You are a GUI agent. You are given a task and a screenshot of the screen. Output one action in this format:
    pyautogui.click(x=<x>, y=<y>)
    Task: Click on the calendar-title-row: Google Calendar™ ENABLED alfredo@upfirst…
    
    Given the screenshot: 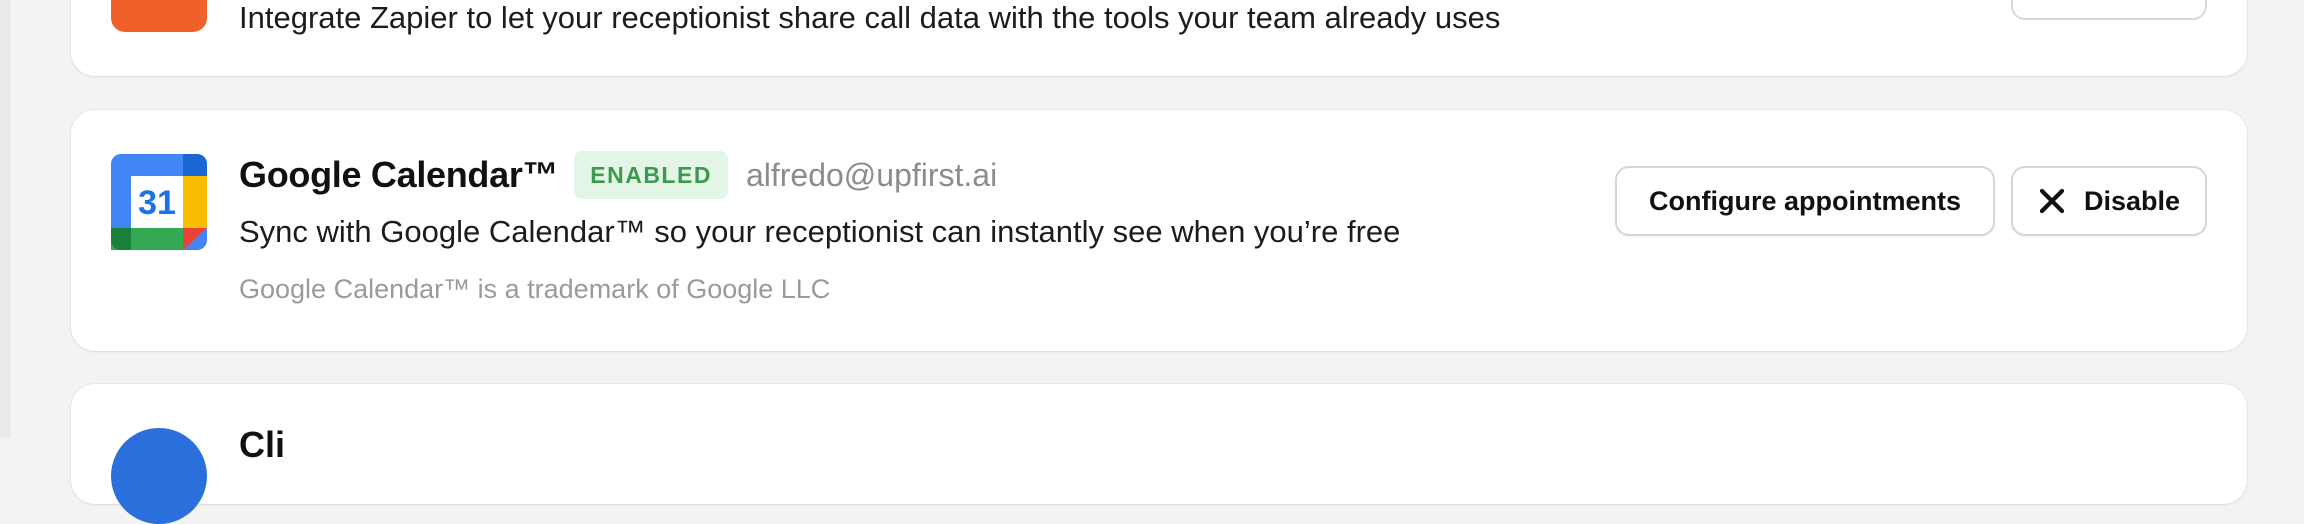 What is the action you would take?
    pyautogui.click(x=618, y=175)
    